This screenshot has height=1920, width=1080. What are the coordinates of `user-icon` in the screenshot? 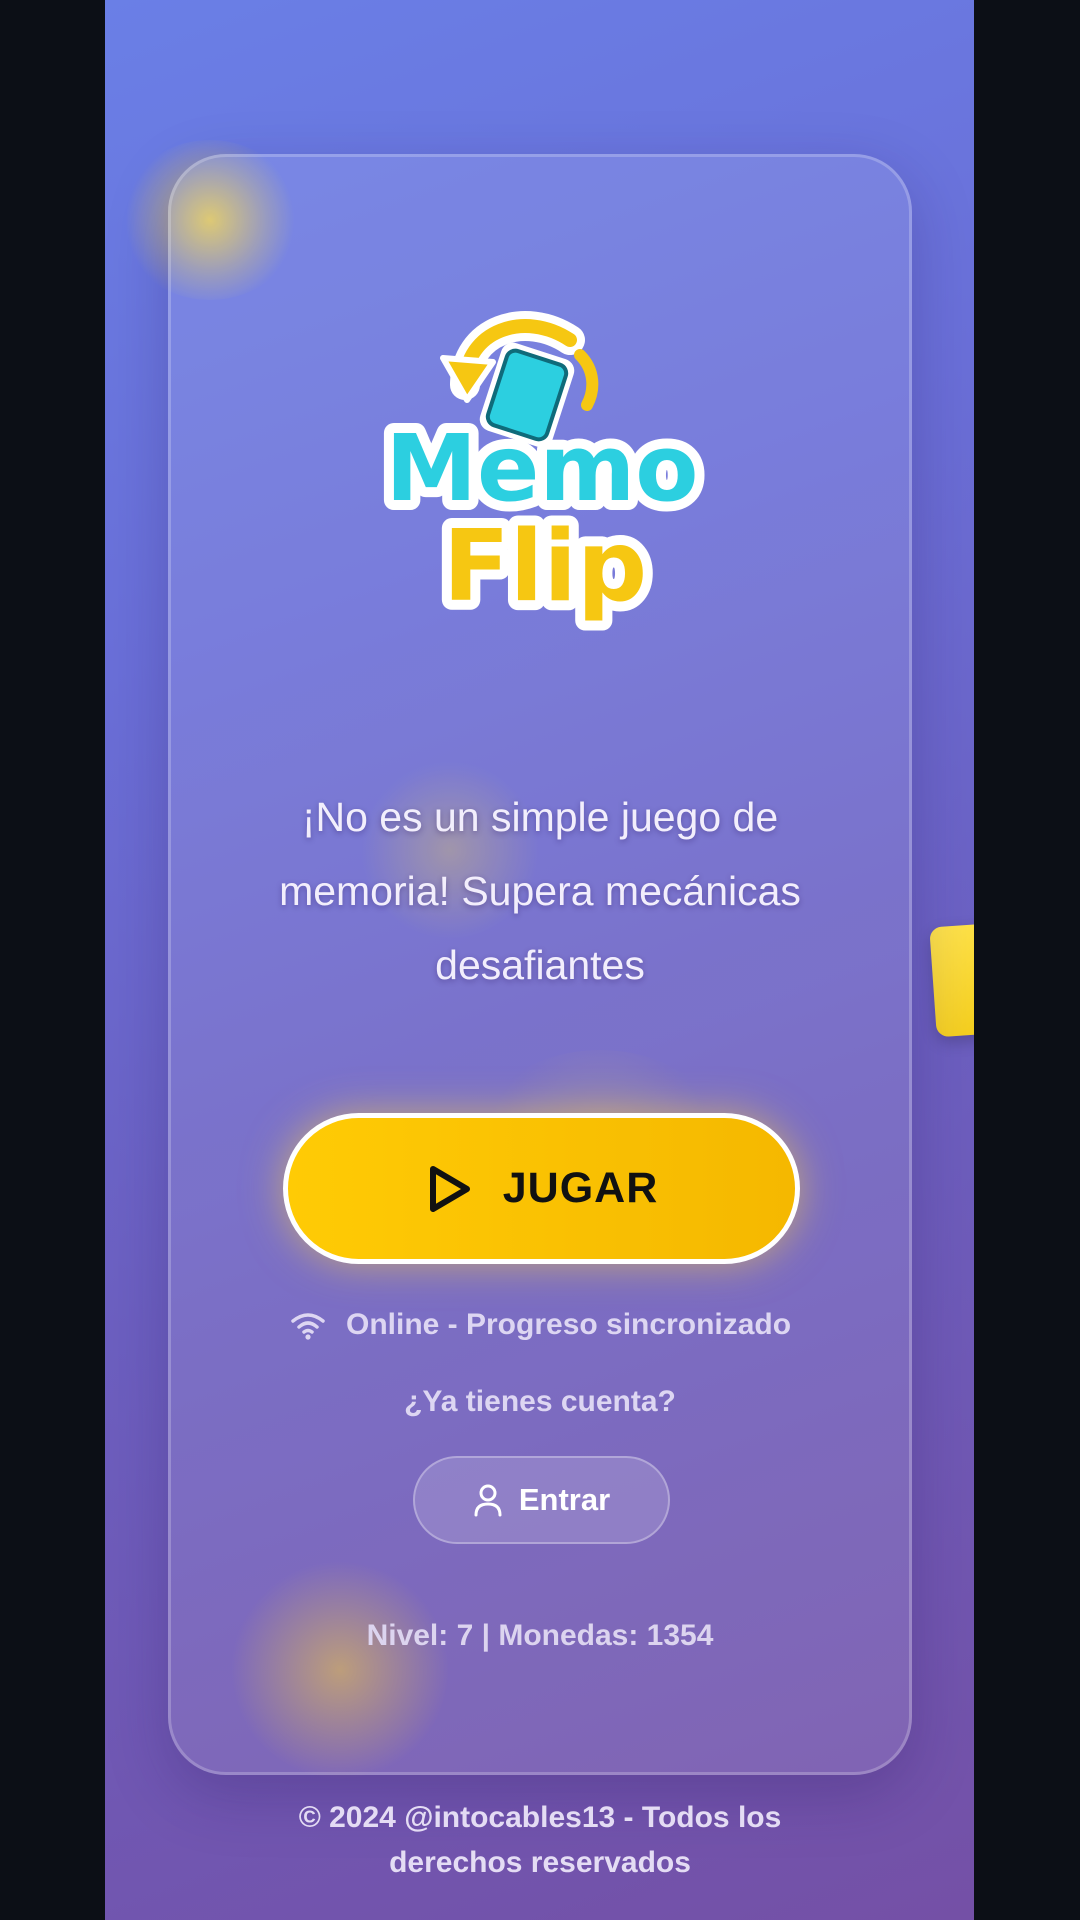 It's located at (488, 1500).